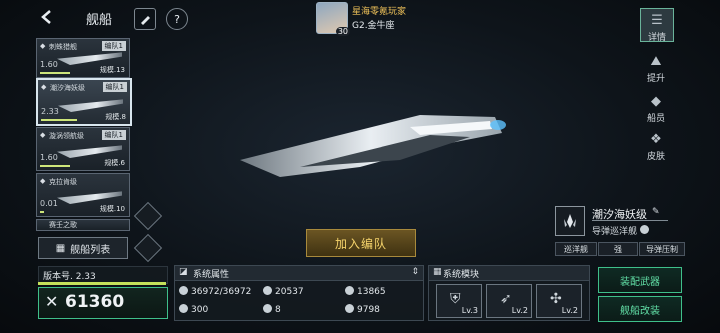  I want to click on toggle-icon: ⇕, so click(415, 272).